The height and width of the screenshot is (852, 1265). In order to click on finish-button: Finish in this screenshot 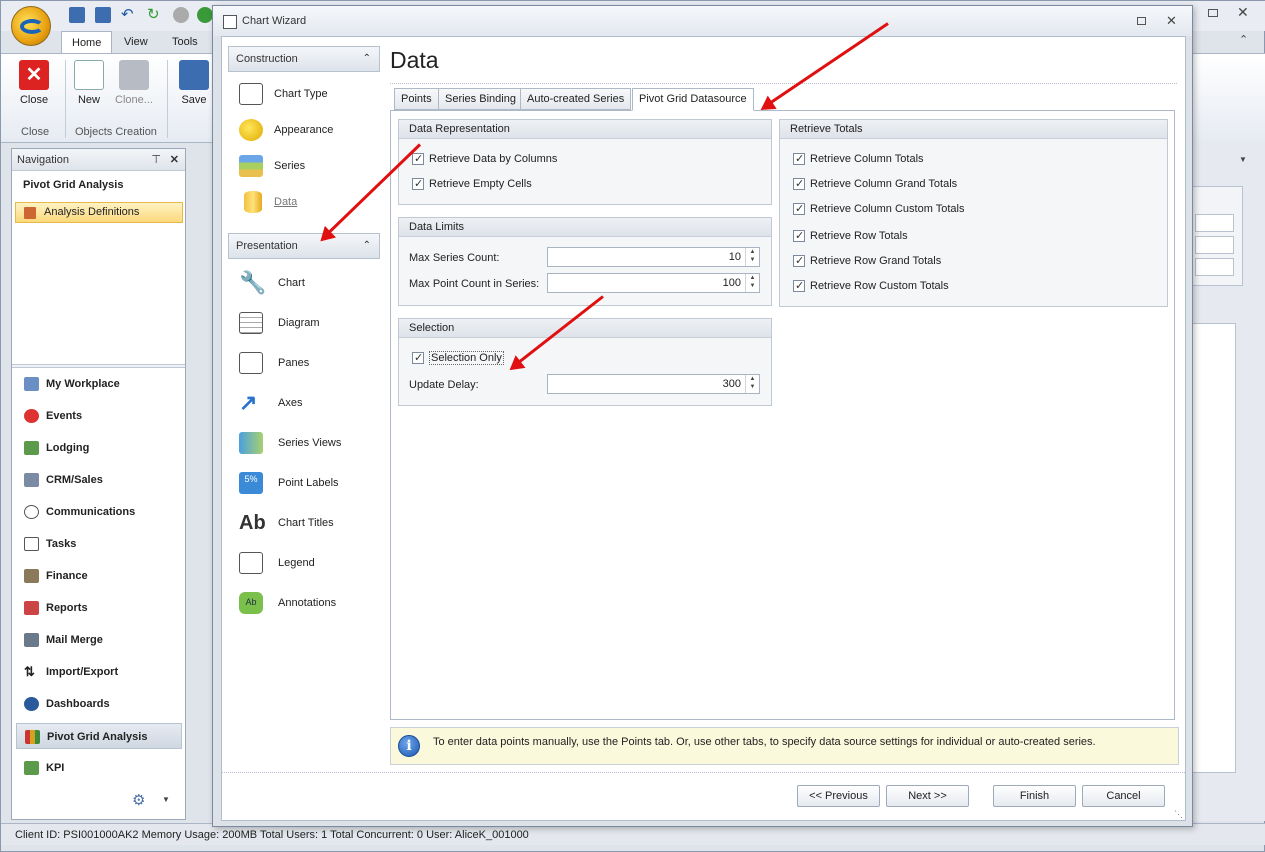, I will do `click(1034, 796)`.